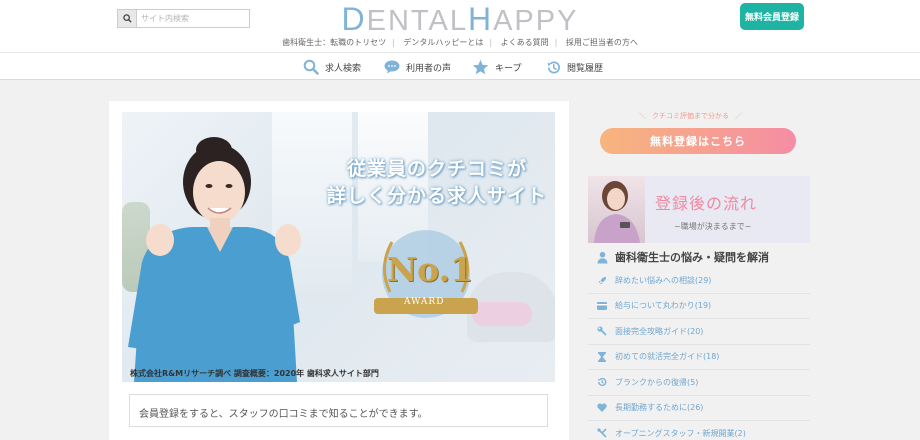 The height and width of the screenshot is (440, 920). What do you see at coordinates (699, 357) in the screenshot?
I see `sidebar-topic-first-job: 初めての就活完全ガイド(18)` at bounding box center [699, 357].